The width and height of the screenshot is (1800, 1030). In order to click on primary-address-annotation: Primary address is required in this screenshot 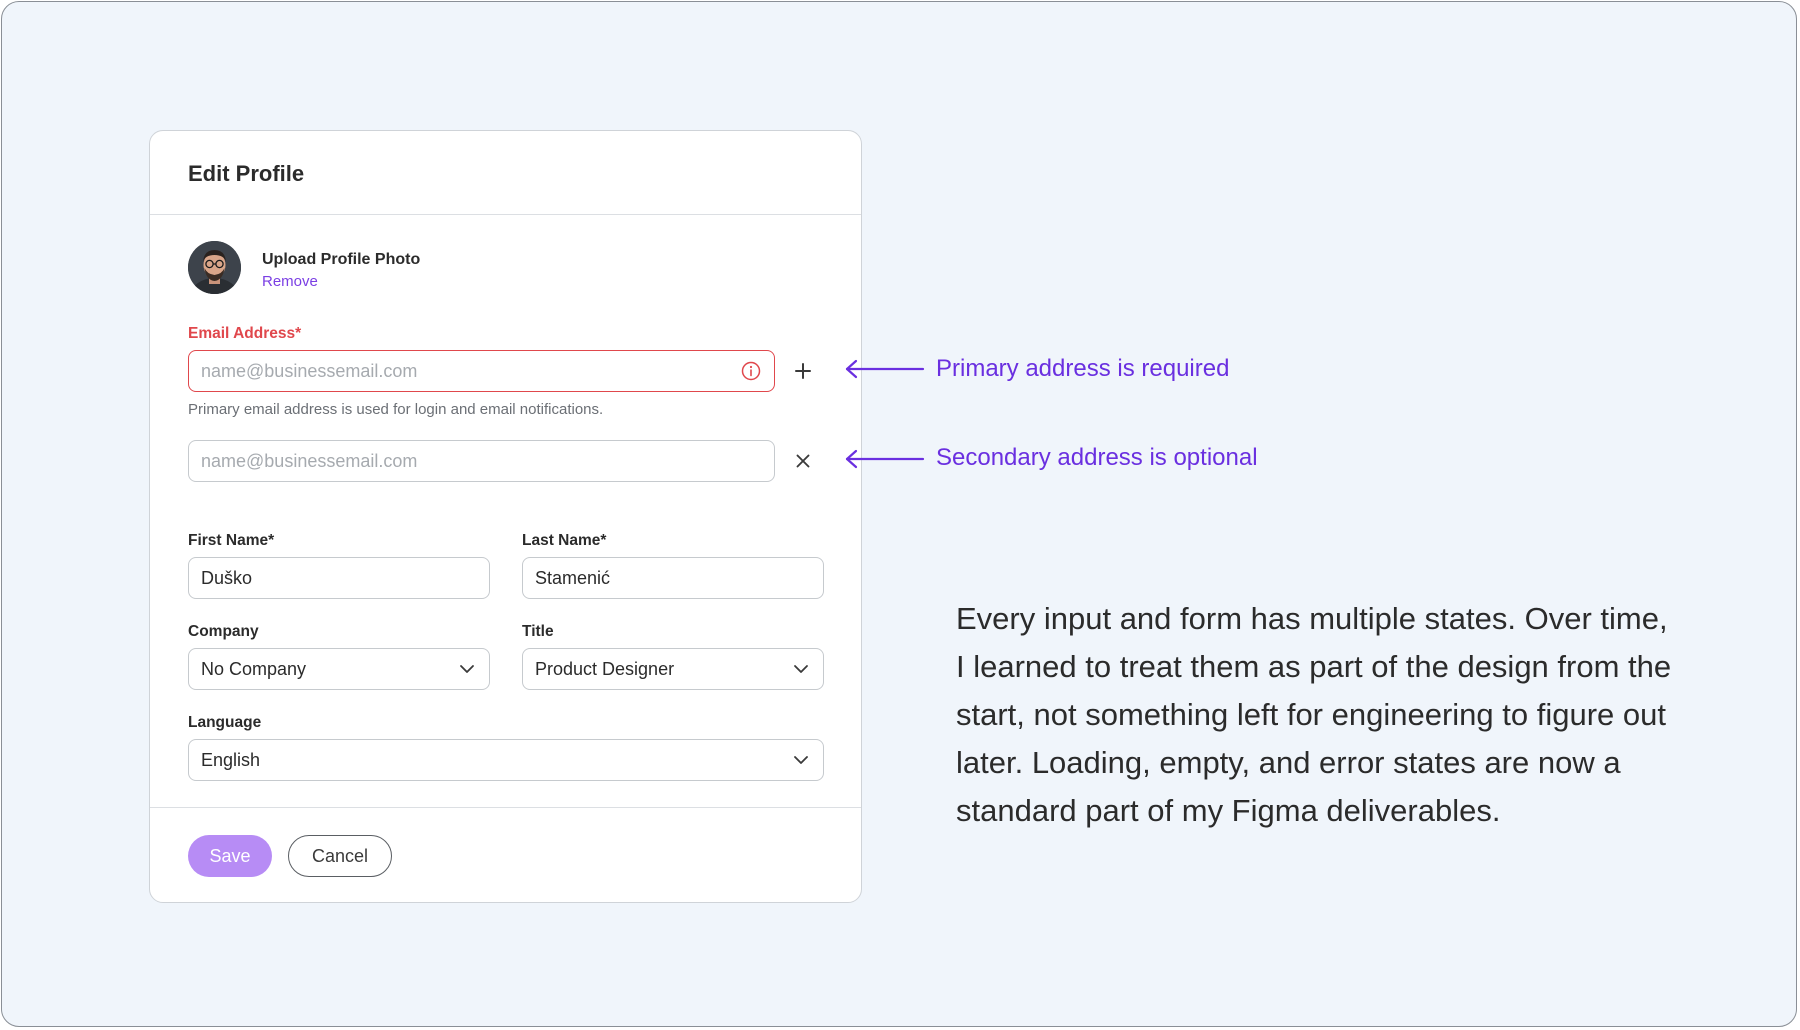, I will do `click(1083, 368)`.